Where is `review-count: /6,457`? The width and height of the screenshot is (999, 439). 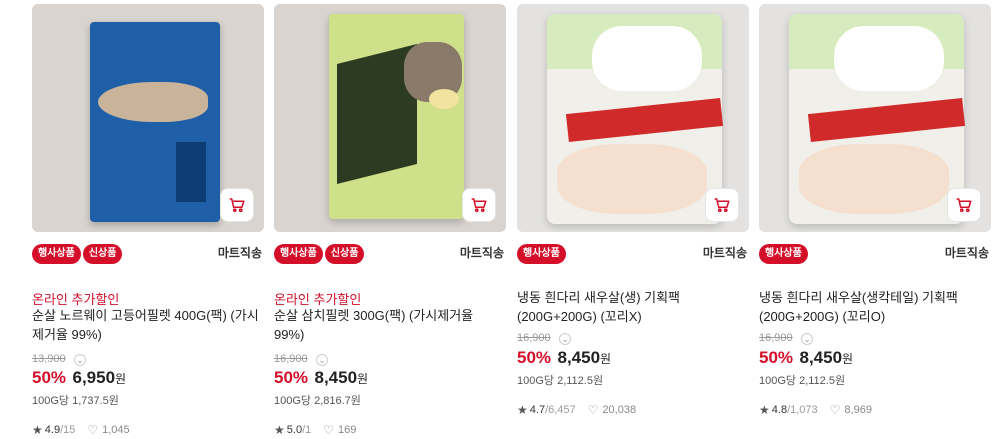
review-count: /6,457 is located at coordinates (560, 410).